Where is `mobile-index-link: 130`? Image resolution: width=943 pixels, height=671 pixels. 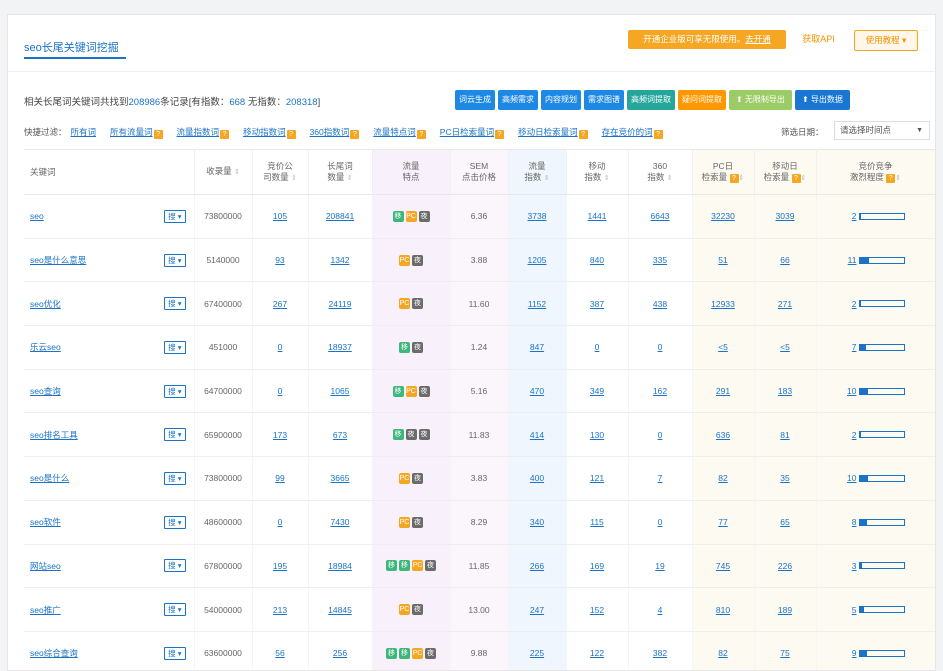 mobile-index-link: 130 is located at coordinates (597, 435).